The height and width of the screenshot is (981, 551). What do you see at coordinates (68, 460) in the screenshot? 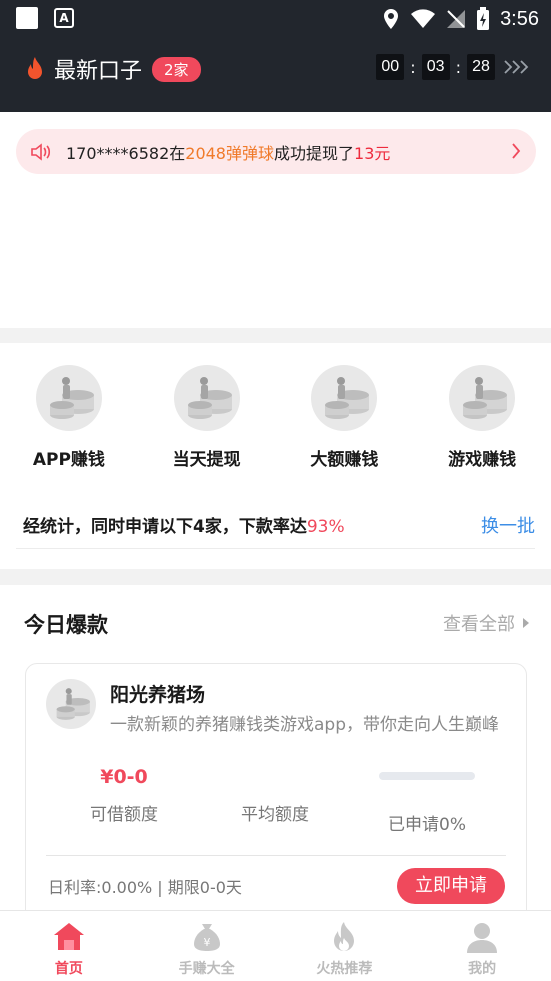
I see `category-label: APP赚钱` at bounding box center [68, 460].